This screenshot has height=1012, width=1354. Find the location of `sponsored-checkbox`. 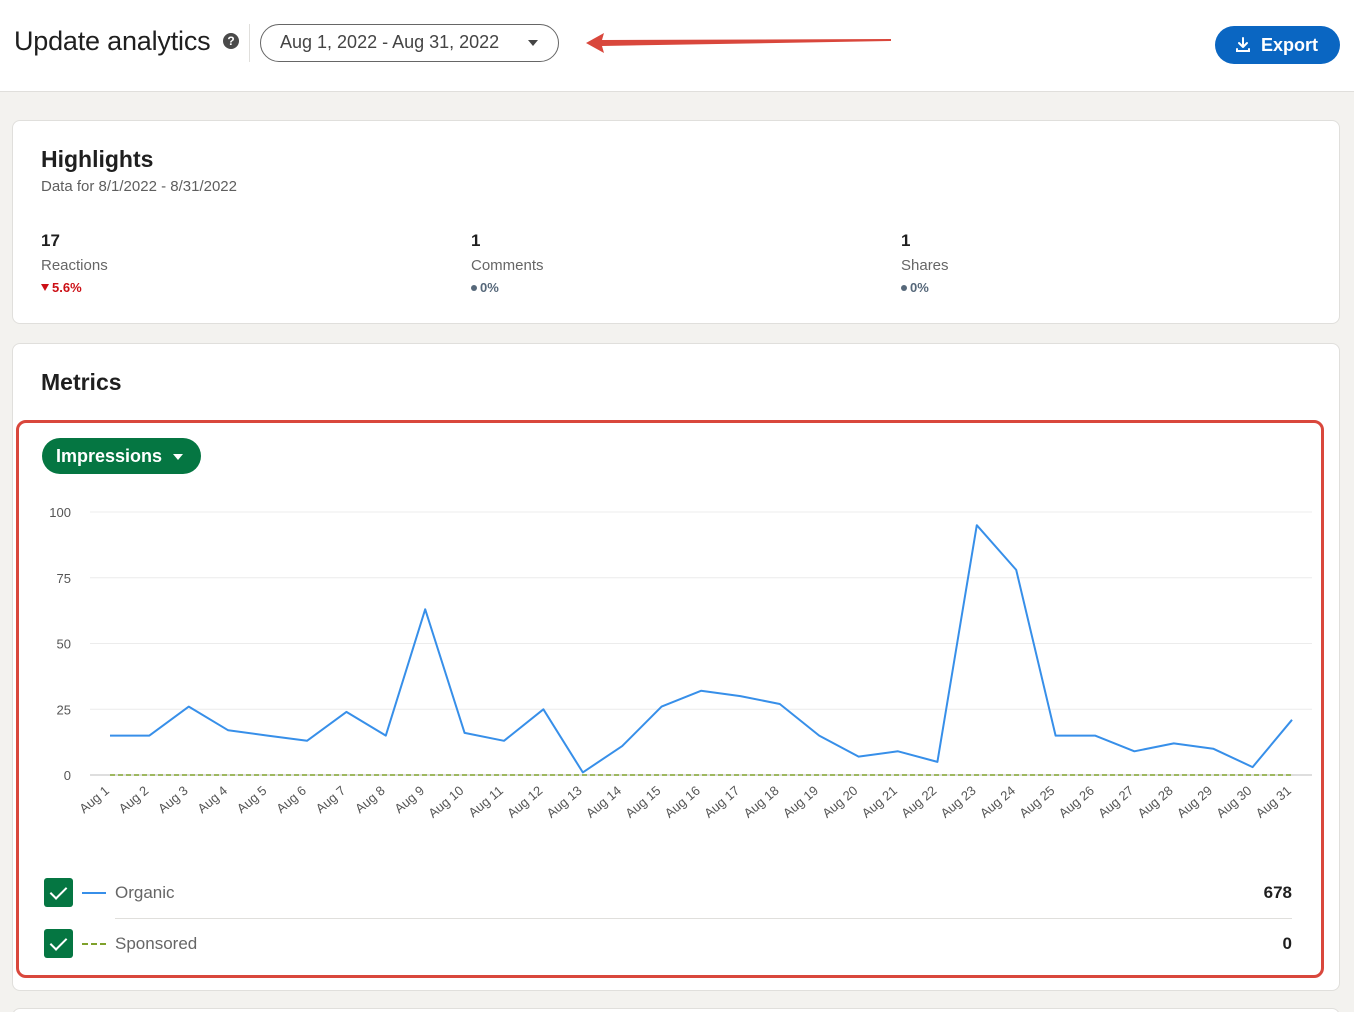

sponsored-checkbox is located at coordinates (58, 943).